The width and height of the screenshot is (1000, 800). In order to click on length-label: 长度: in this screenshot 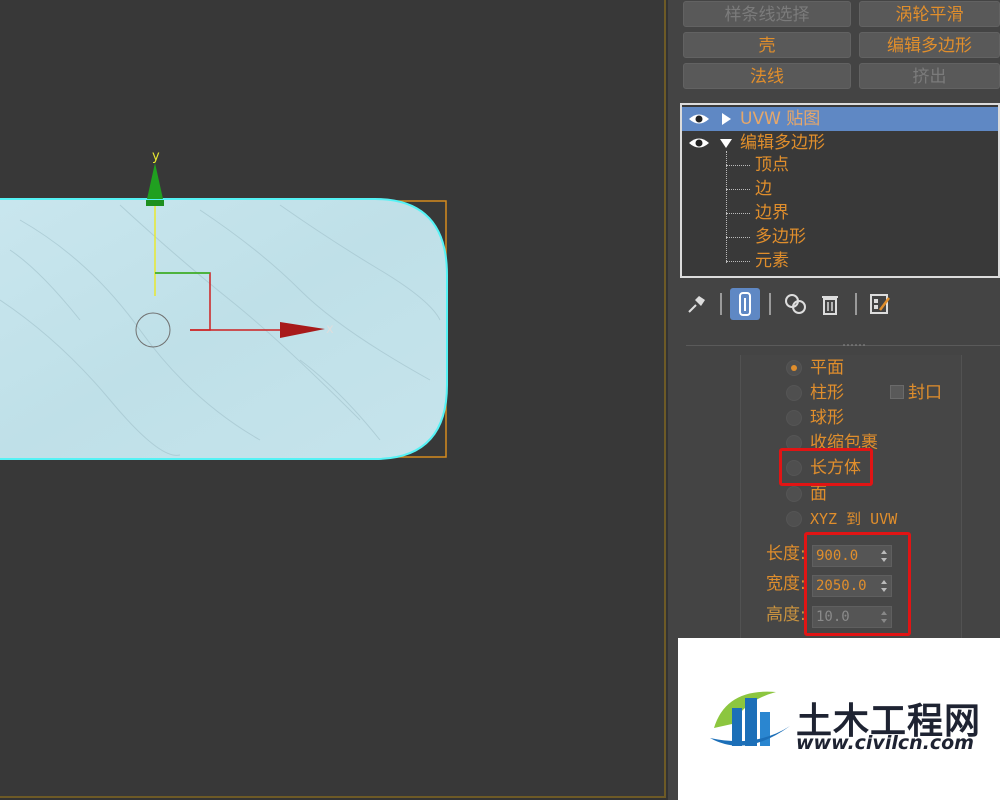, I will do `click(786, 554)`.